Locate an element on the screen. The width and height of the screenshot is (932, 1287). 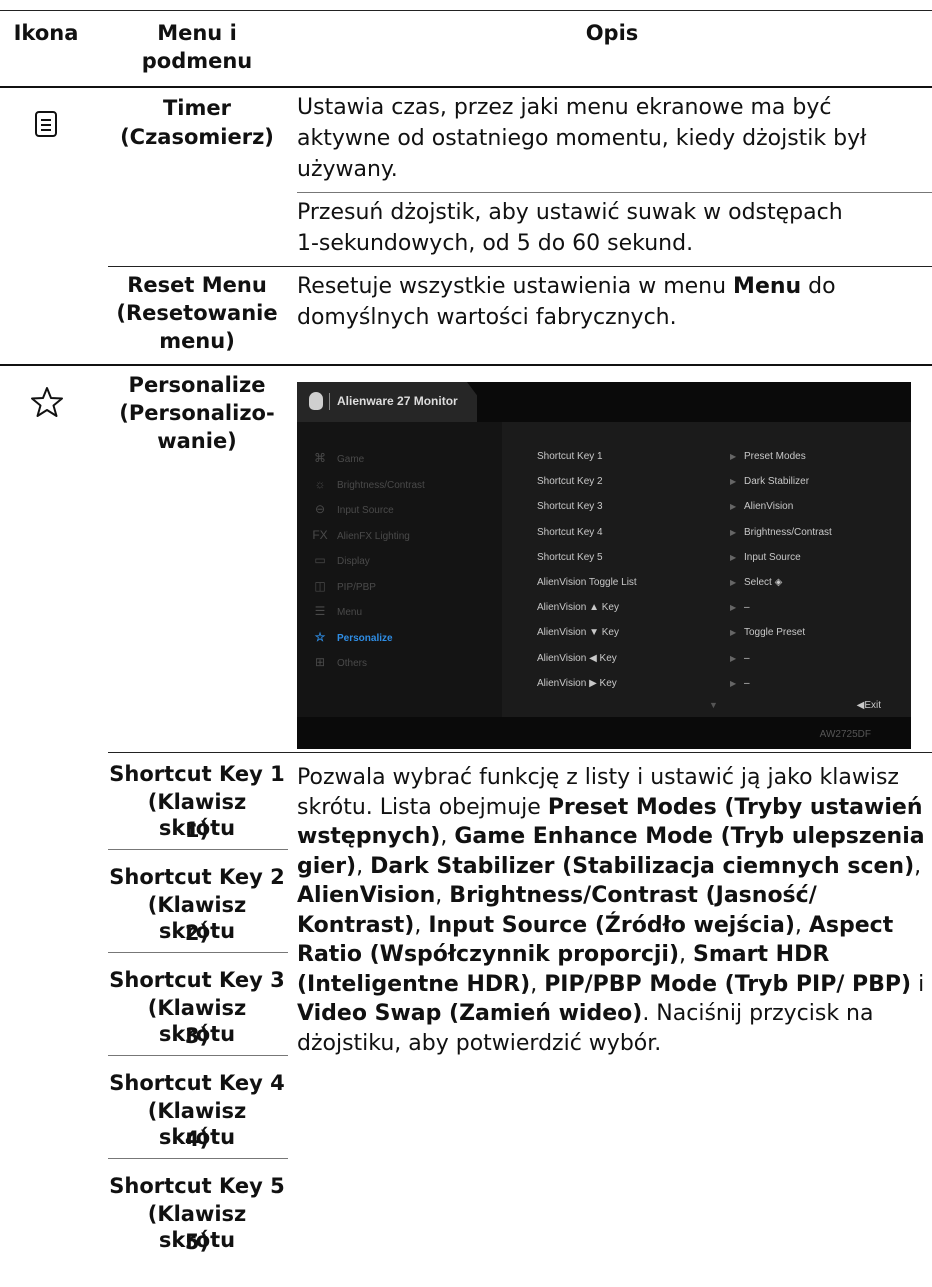
personalize-name-line2: (Personalizo- is located at coordinates (197, 413).